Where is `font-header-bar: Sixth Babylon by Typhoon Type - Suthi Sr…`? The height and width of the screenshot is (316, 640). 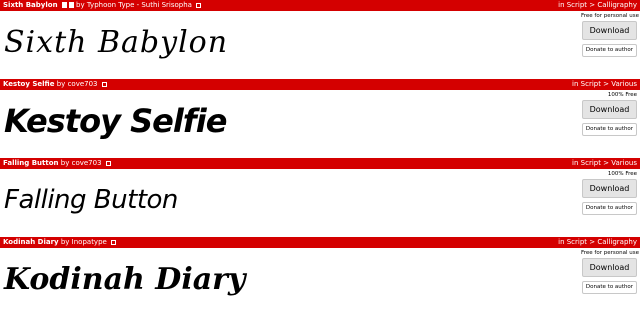 font-header-bar: Sixth Babylon by Typhoon Type - Suthi Sr… is located at coordinates (320, 5).